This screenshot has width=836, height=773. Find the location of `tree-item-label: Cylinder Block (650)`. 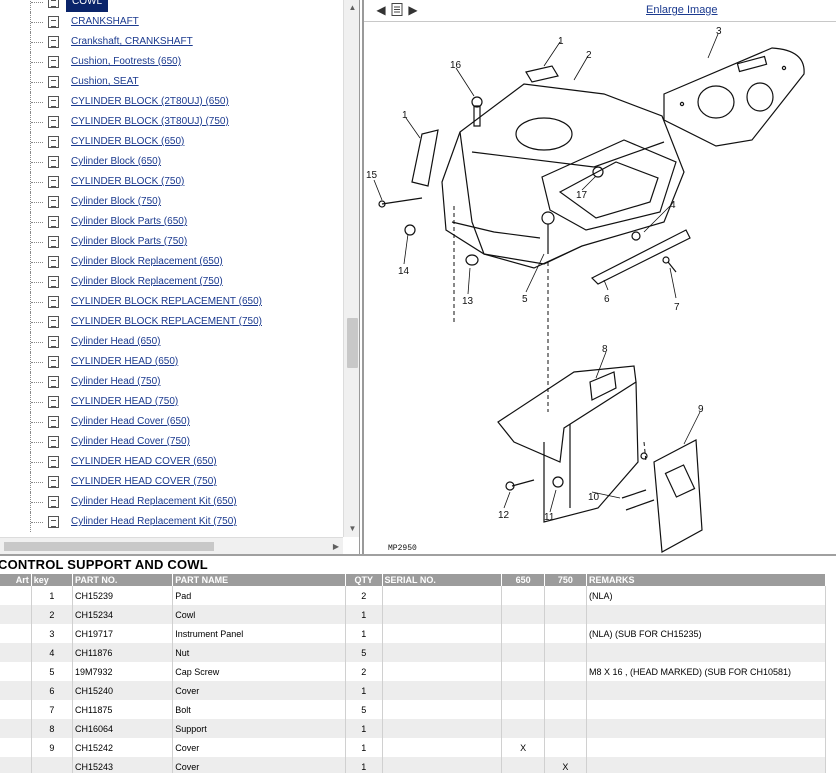

tree-item-label: Cylinder Block (650) is located at coordinates (116, 162).